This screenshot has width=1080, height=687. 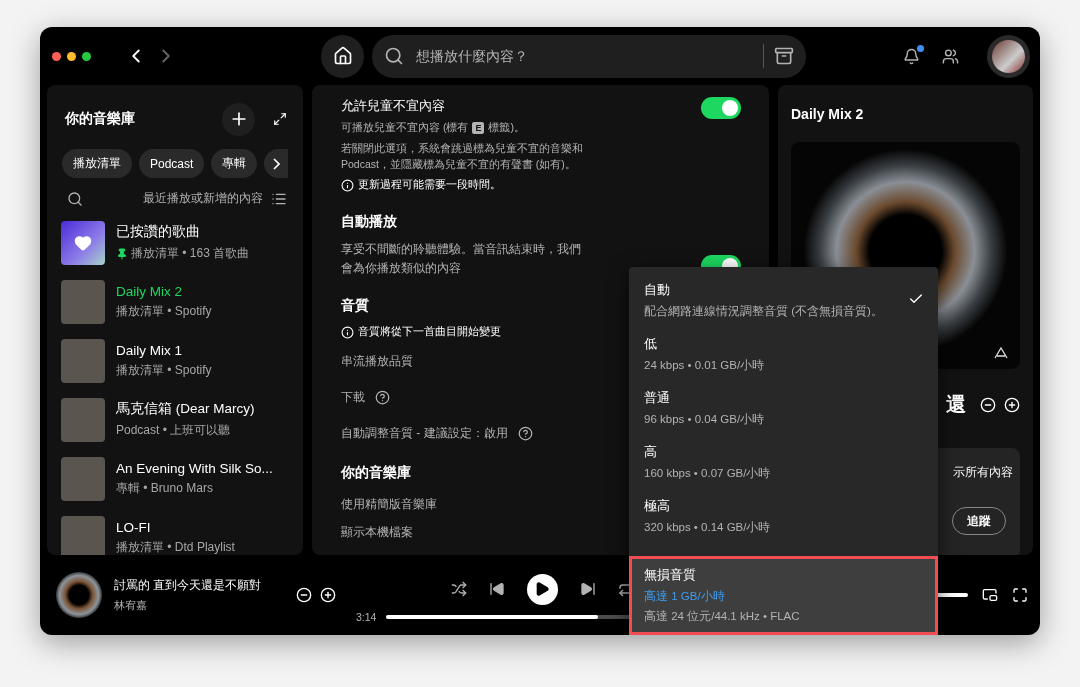 I want to click on minimize-window-dot, so click(x=71, y=56).